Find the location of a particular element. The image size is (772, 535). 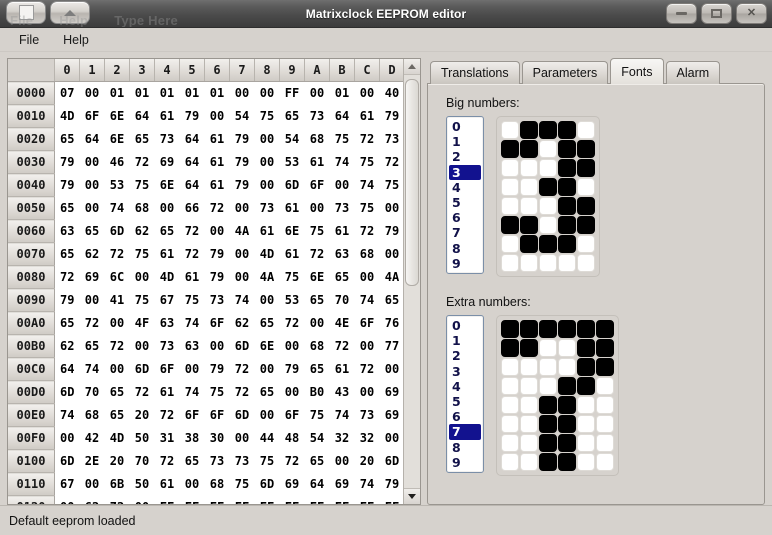

hex-byte-cell: B0 is located at coordinates (317, 392).